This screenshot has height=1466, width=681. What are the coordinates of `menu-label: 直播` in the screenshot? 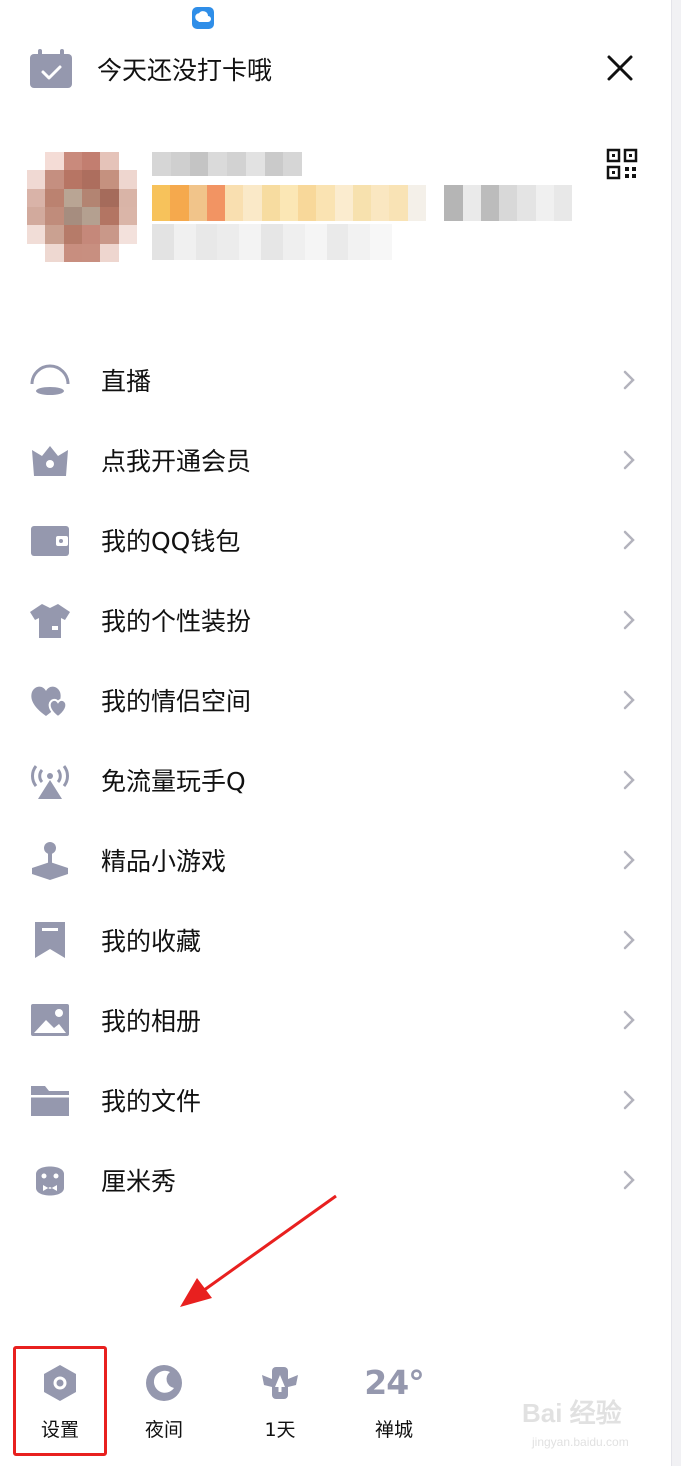 It's located at (126, 381).